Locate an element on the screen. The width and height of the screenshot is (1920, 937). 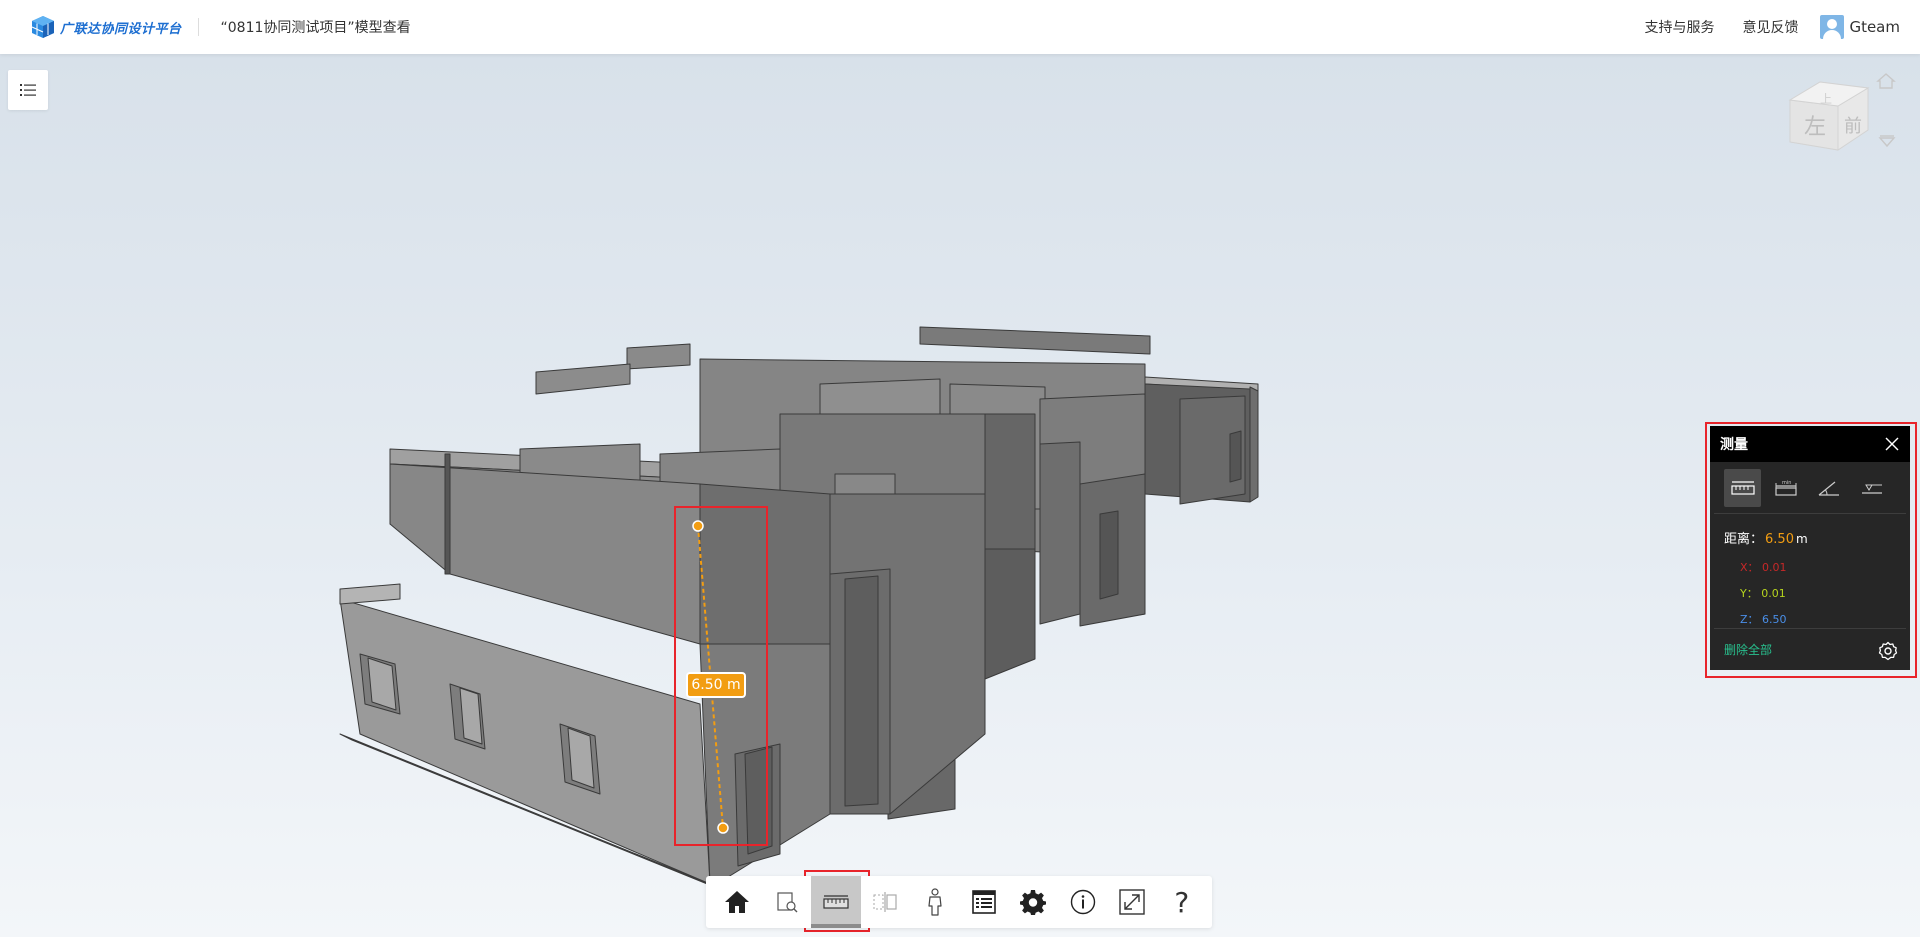
settings-icon is located at coordinates (1033, 902).